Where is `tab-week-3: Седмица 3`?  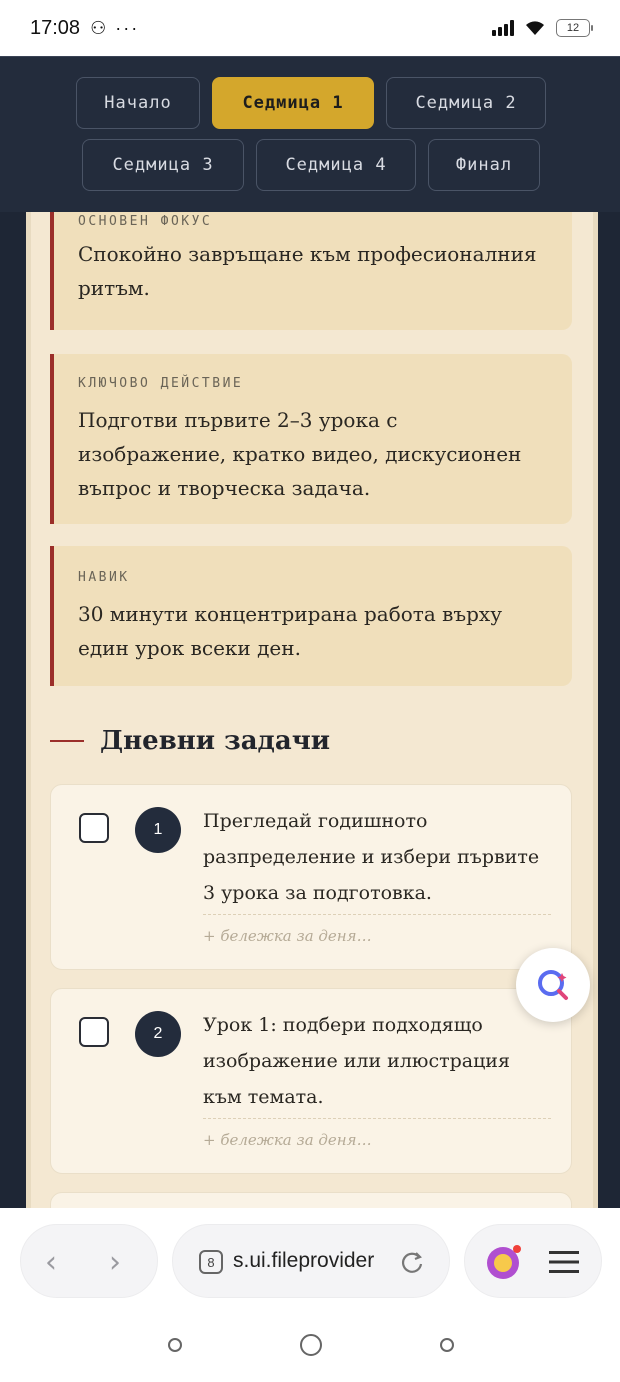
tab-week-3: Седмица 3 is located at coordinates (163, 165).